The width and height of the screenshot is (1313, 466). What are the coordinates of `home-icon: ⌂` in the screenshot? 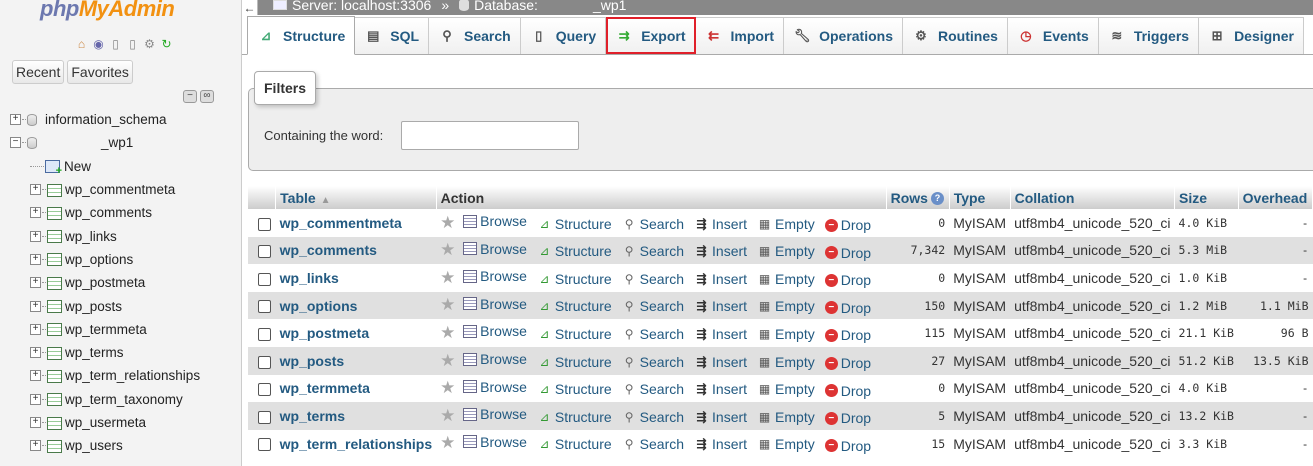 It's located at (81, 43).